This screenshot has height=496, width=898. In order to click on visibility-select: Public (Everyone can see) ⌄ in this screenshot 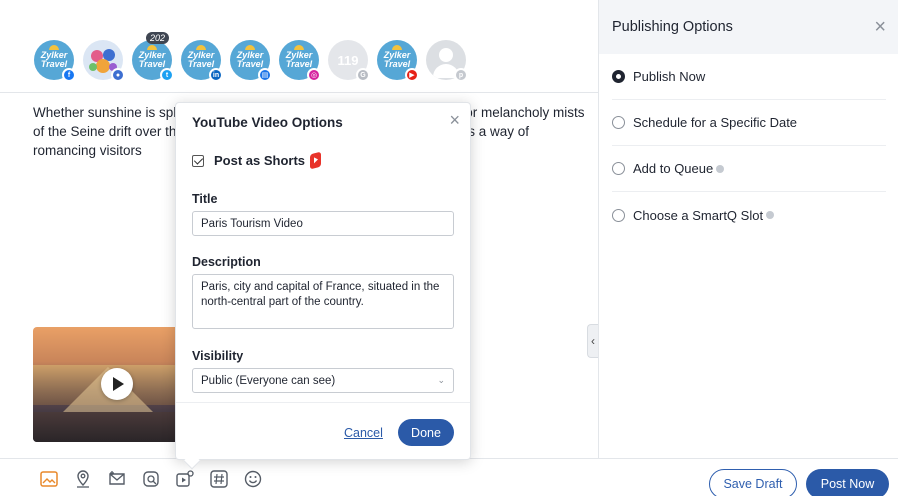, I will do `click(323, 380)`.